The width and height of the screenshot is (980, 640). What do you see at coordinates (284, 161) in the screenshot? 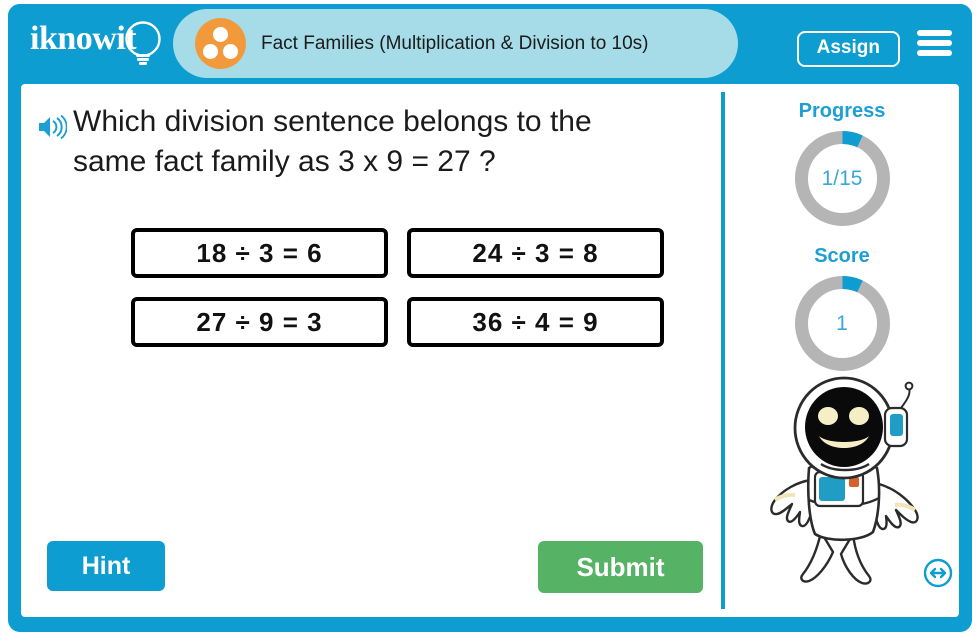
I see `question-line-2: same fact family as 3 x 9 = 27 ?` at bounding box center [284, 161].